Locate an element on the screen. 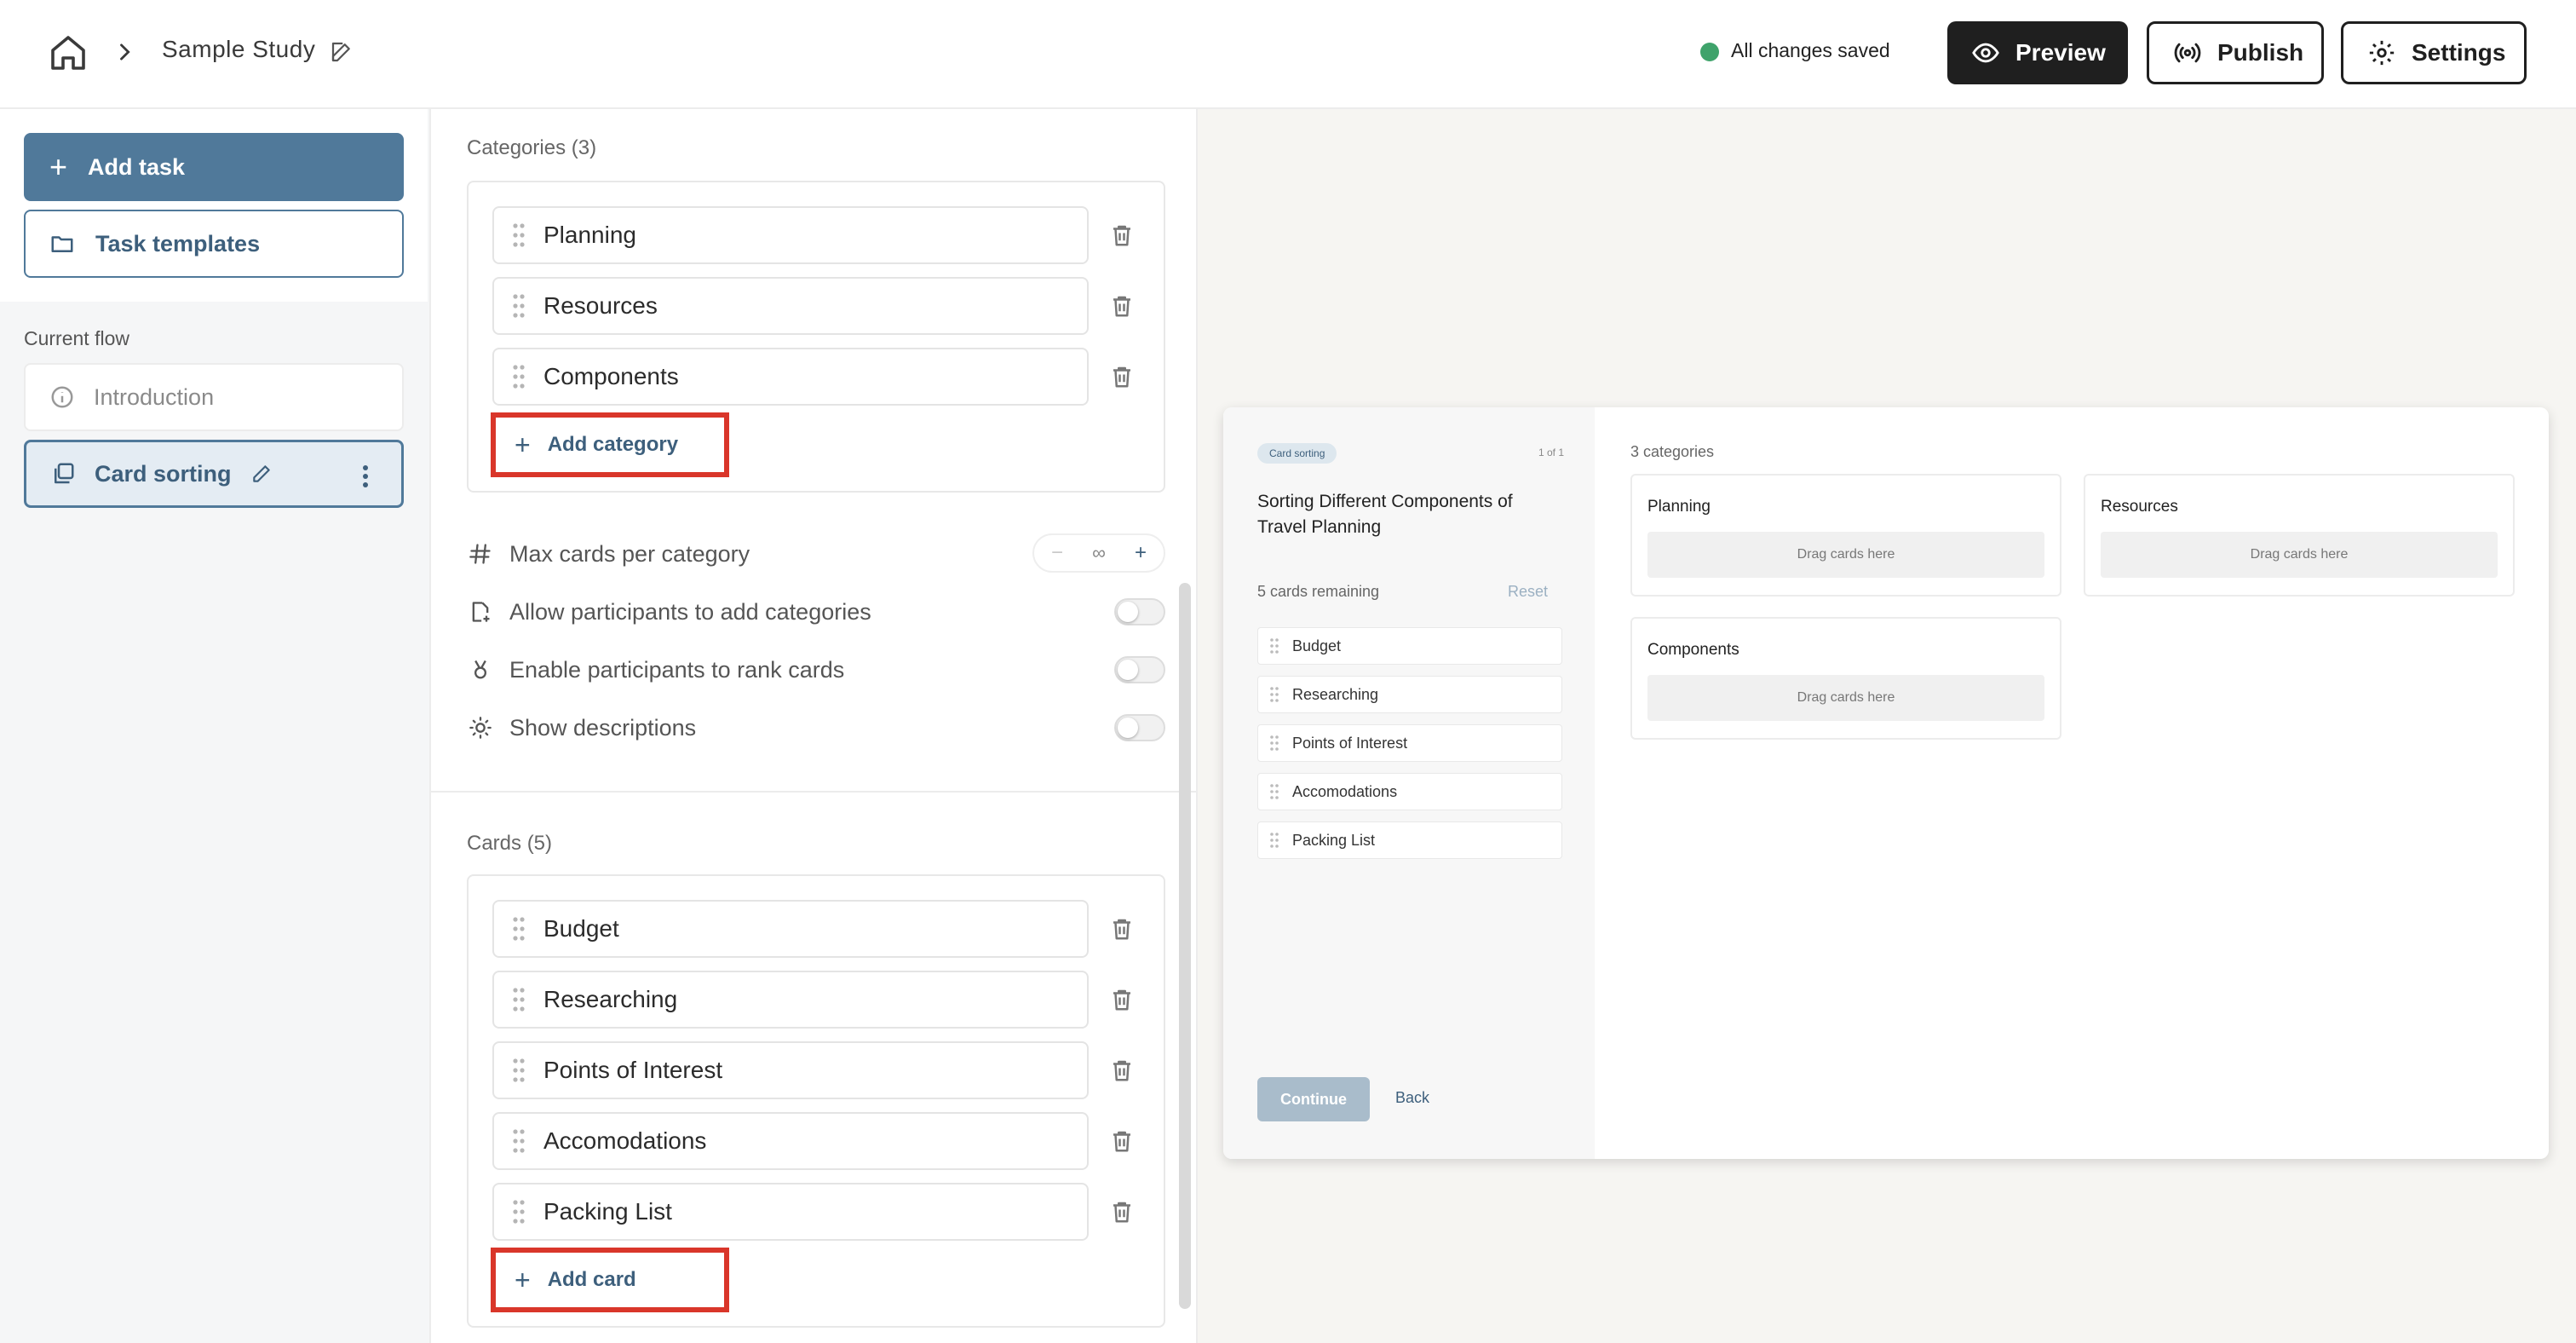 This screenshot has width=2576, height=1343. allow-add-categories-toggle is located at coordinates (1140, 611).